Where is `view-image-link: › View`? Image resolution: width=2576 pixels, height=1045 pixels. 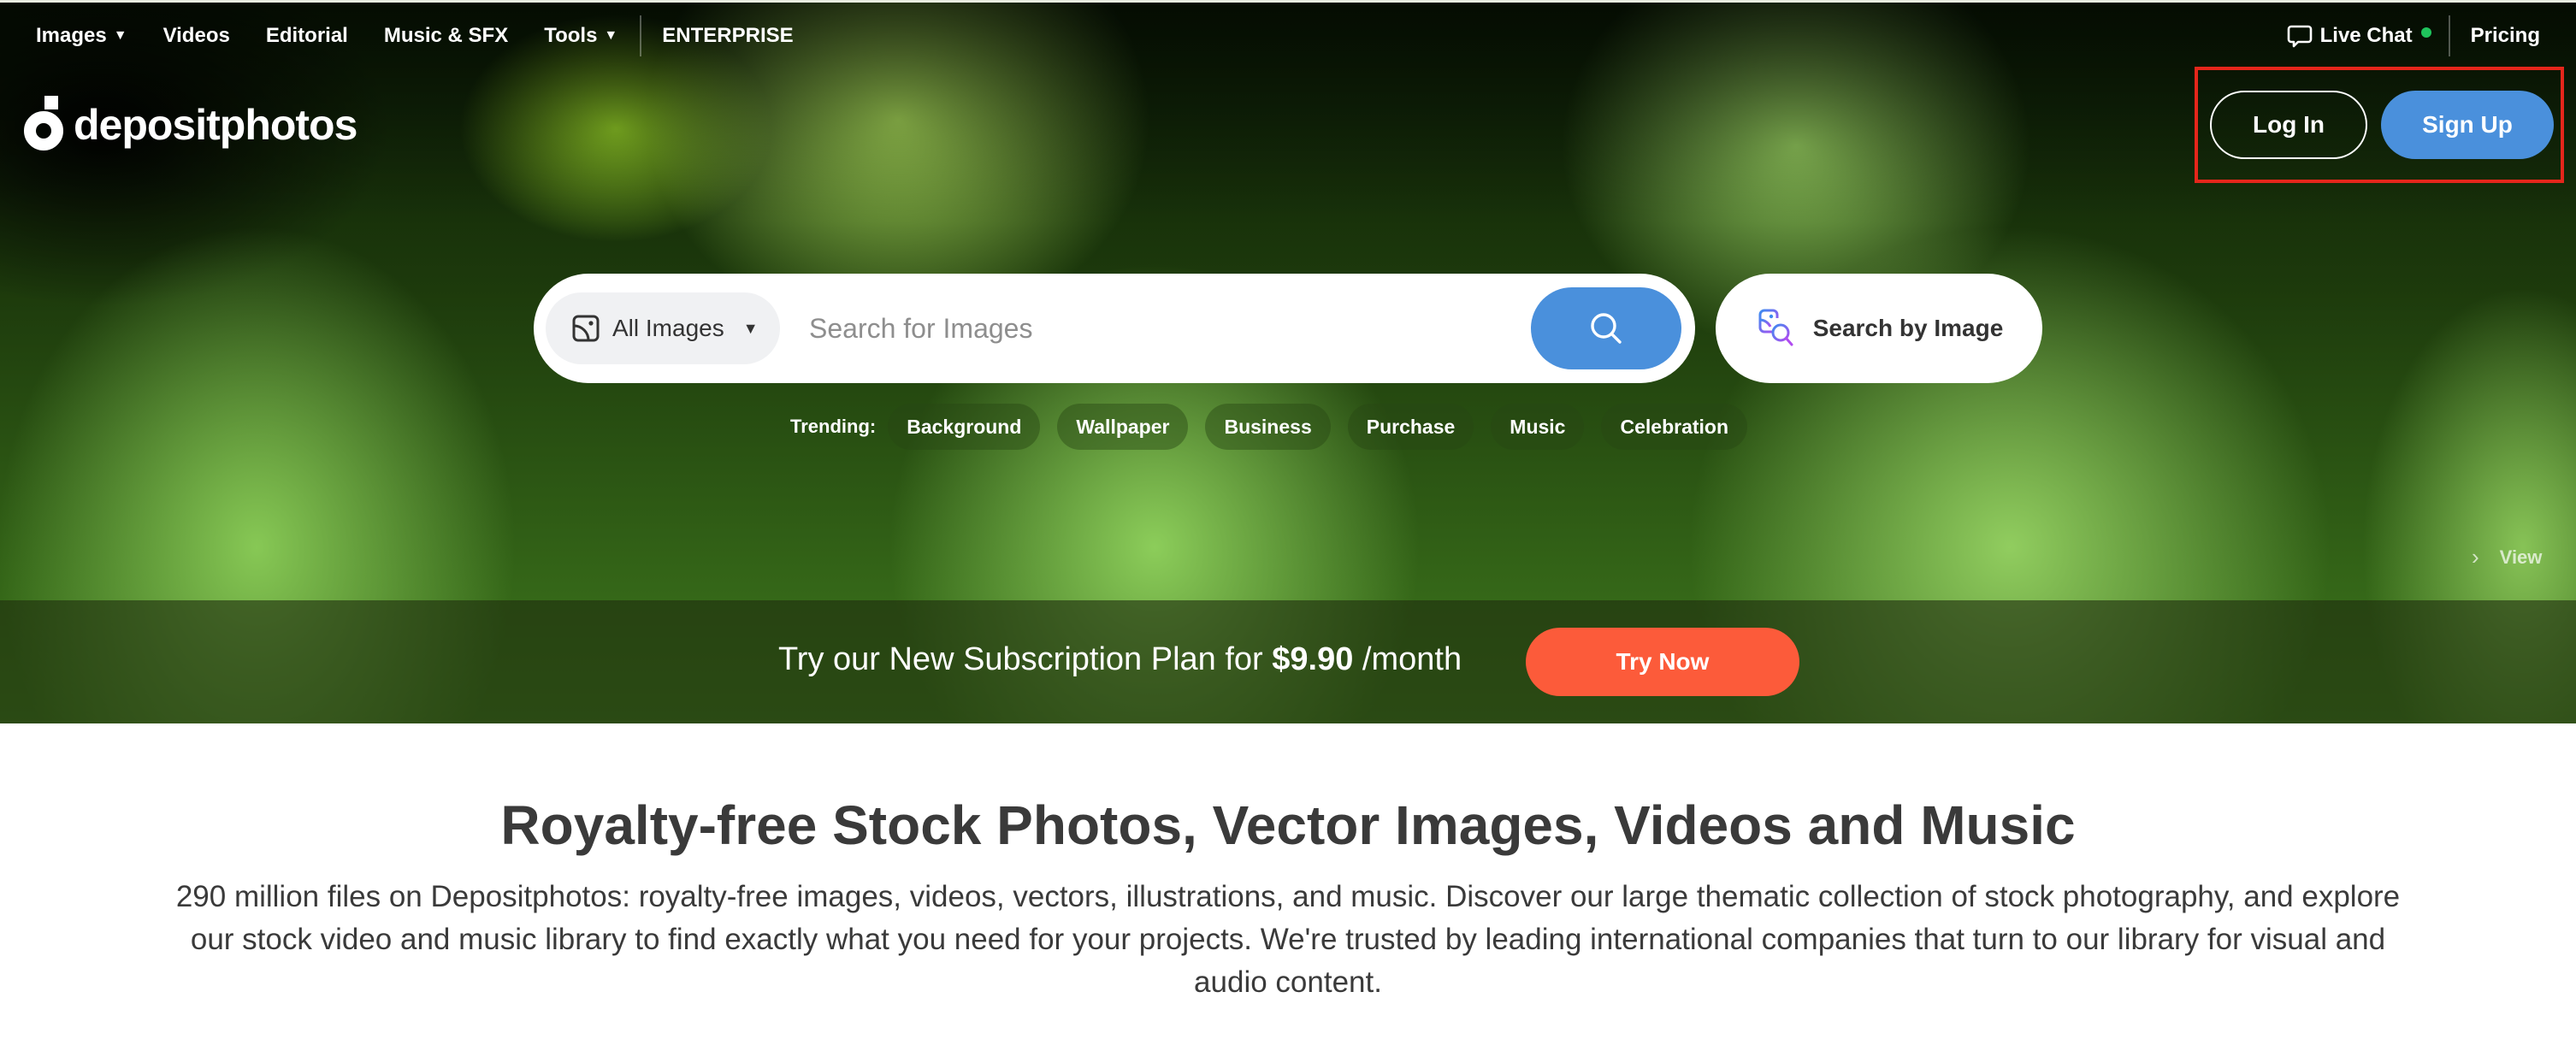 view-image-link: › View is located at coordinates (2507, 557).